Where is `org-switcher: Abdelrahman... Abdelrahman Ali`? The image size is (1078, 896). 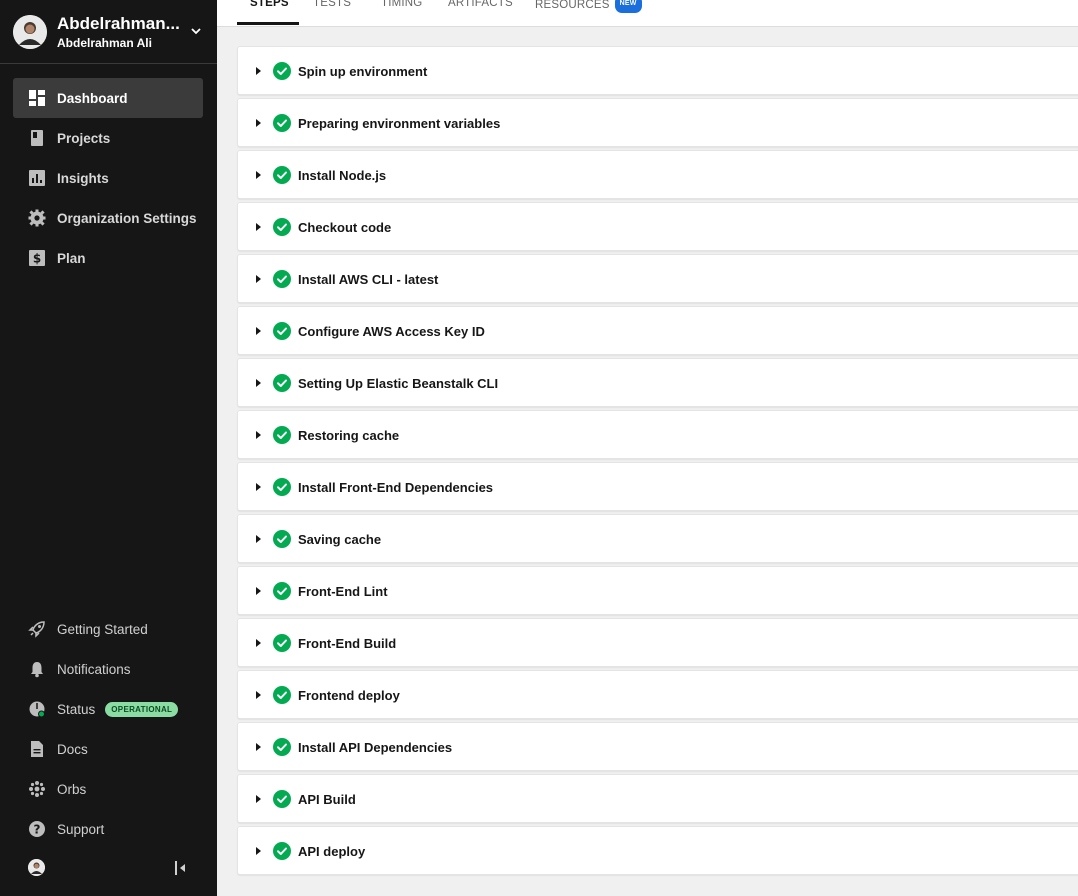
org-switcher: Abdelrahman... Abdelrahman Ali is located at coordinates (109, 33).